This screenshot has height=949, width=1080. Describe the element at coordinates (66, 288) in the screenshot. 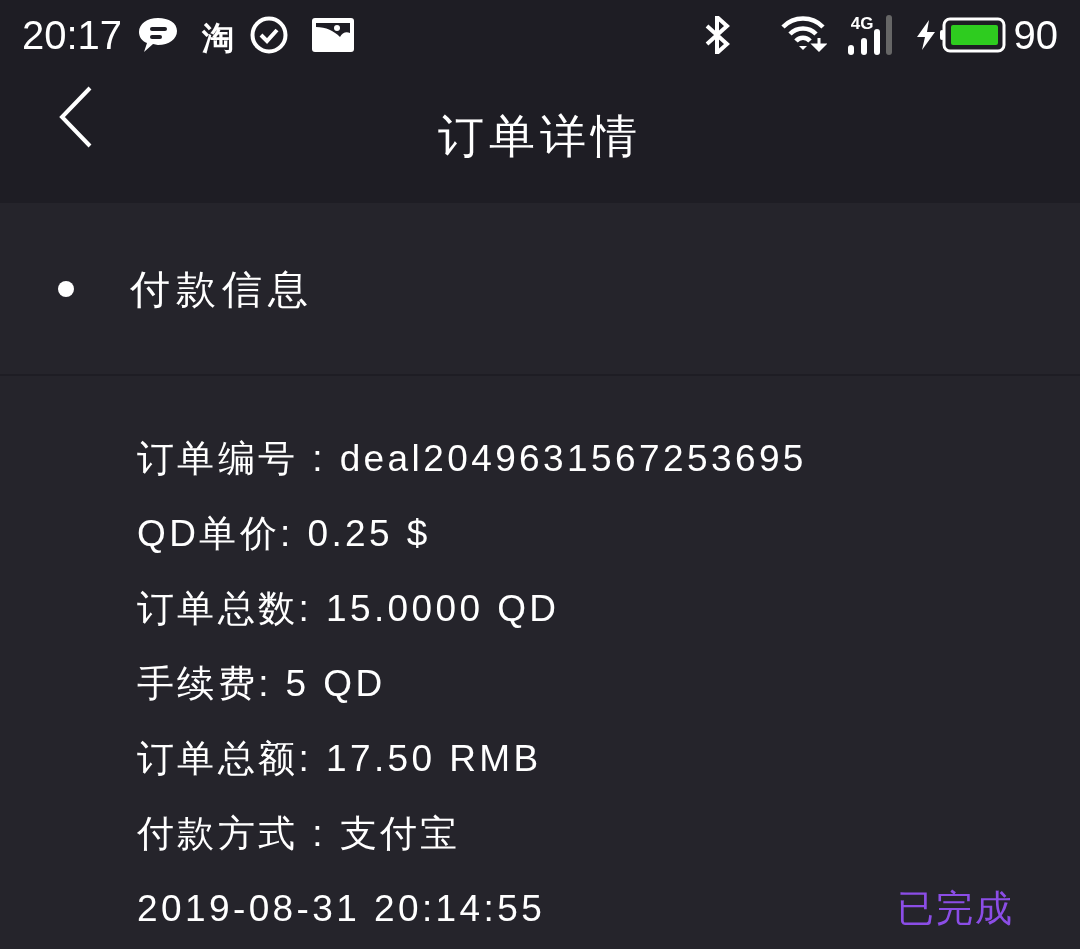

I see `bullet-icon` at that location.